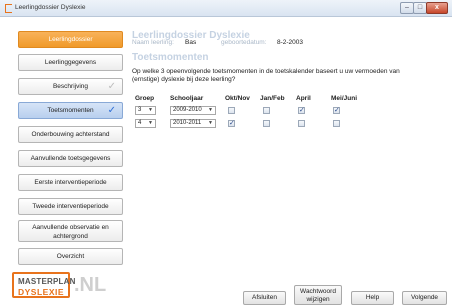 The width and height of the screenshot is (452, 307). I want to click on sidebar-item-onderbouwing-achterstand: Onderbouwing achterstand, so click(70, 134).